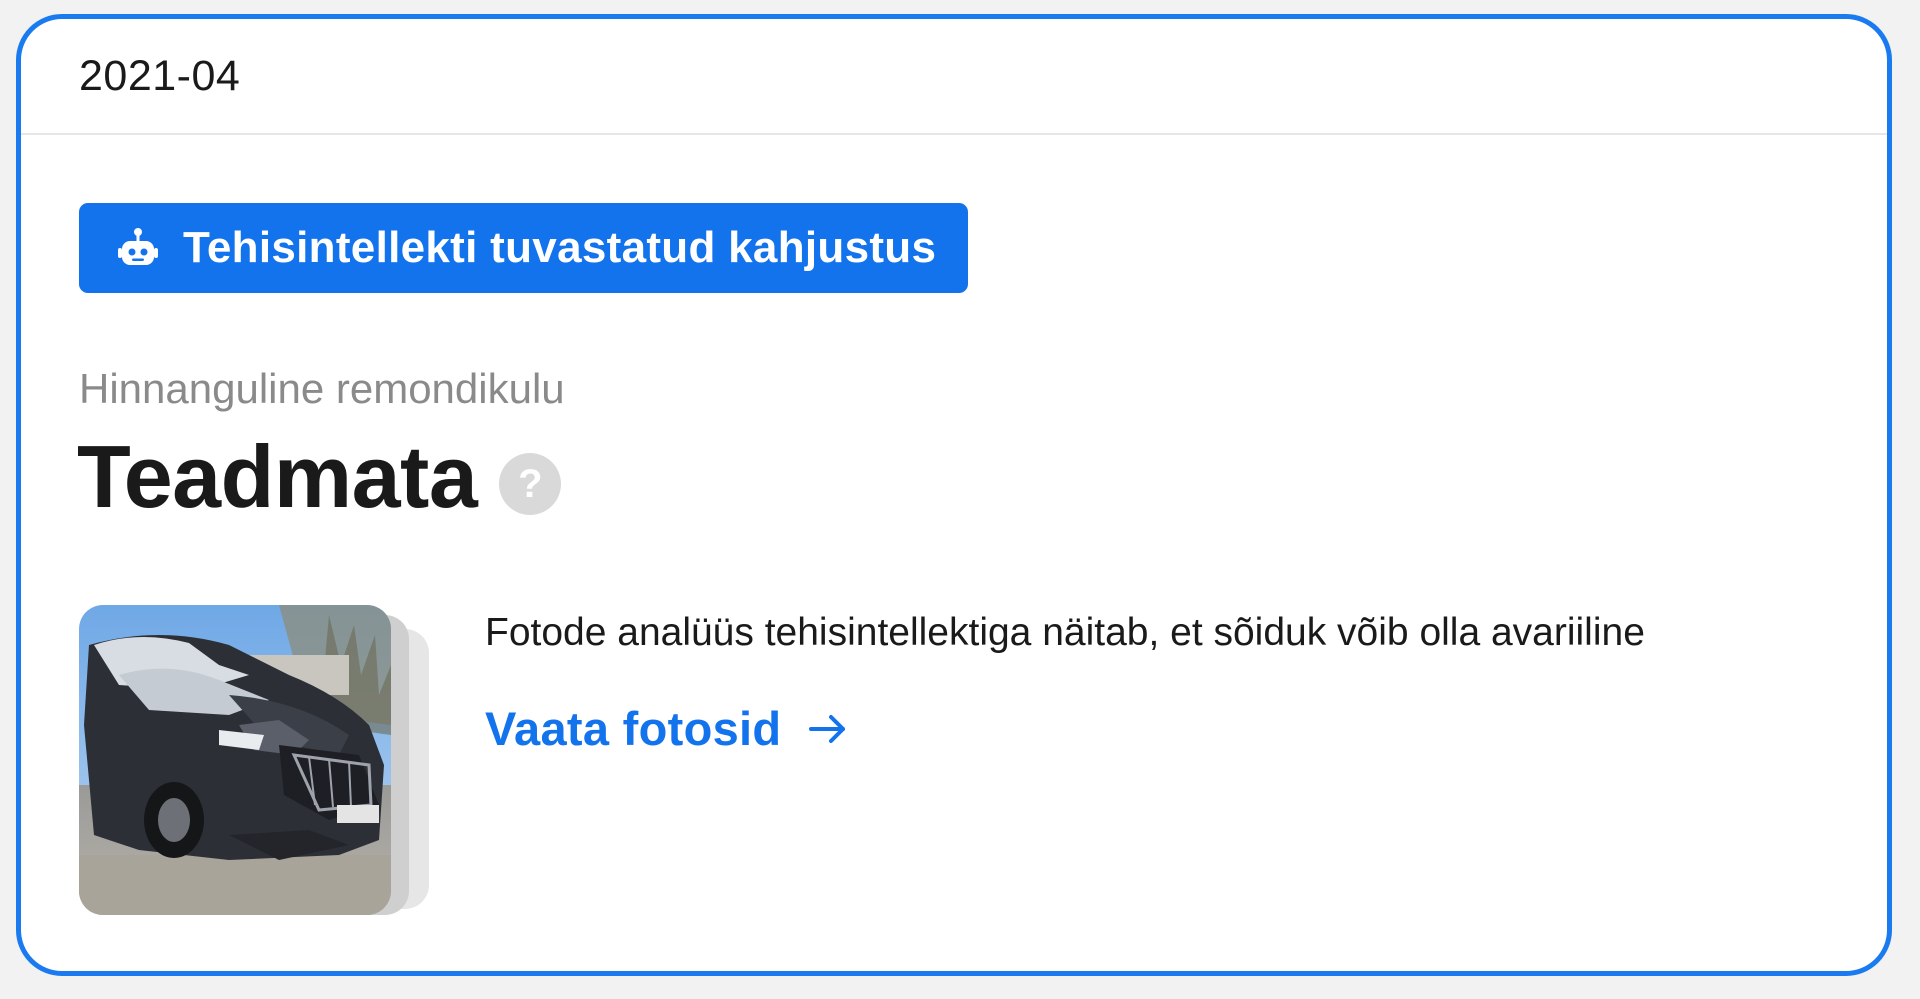  I want to click on report-date: 2021-04, so click(160, 75).